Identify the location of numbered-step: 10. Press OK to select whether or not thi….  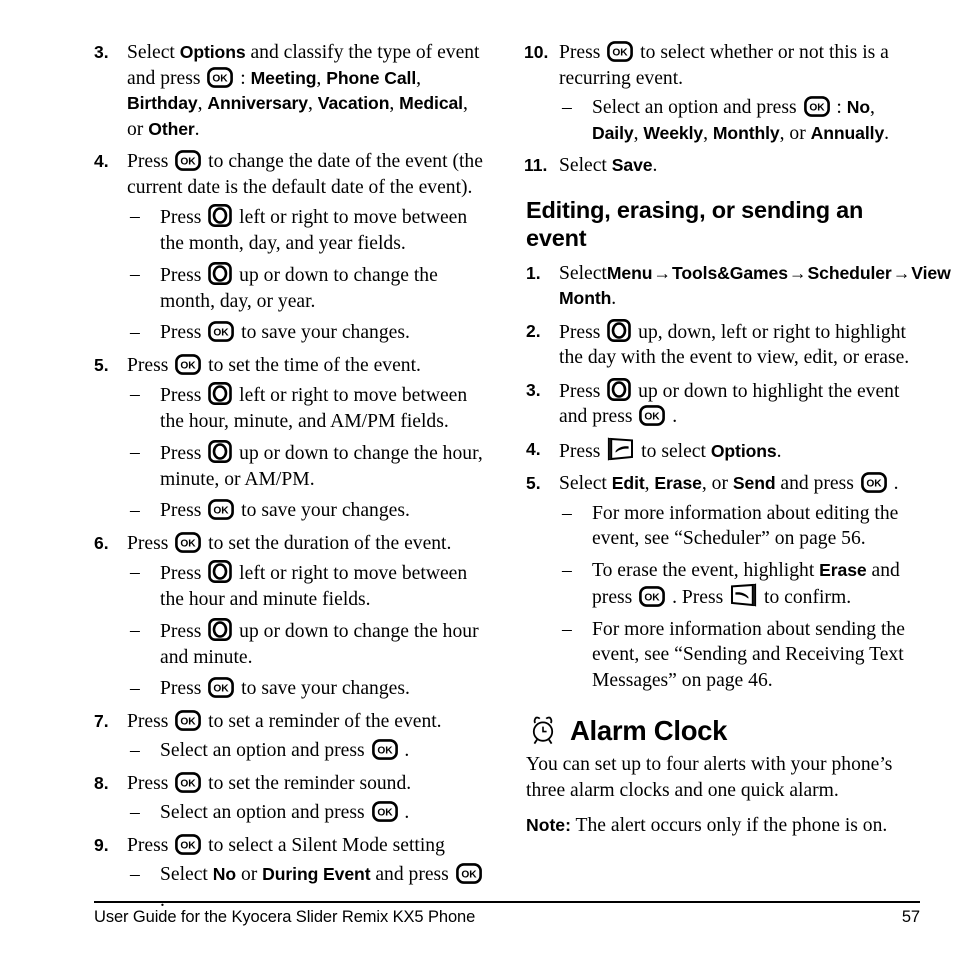
(722, 93).